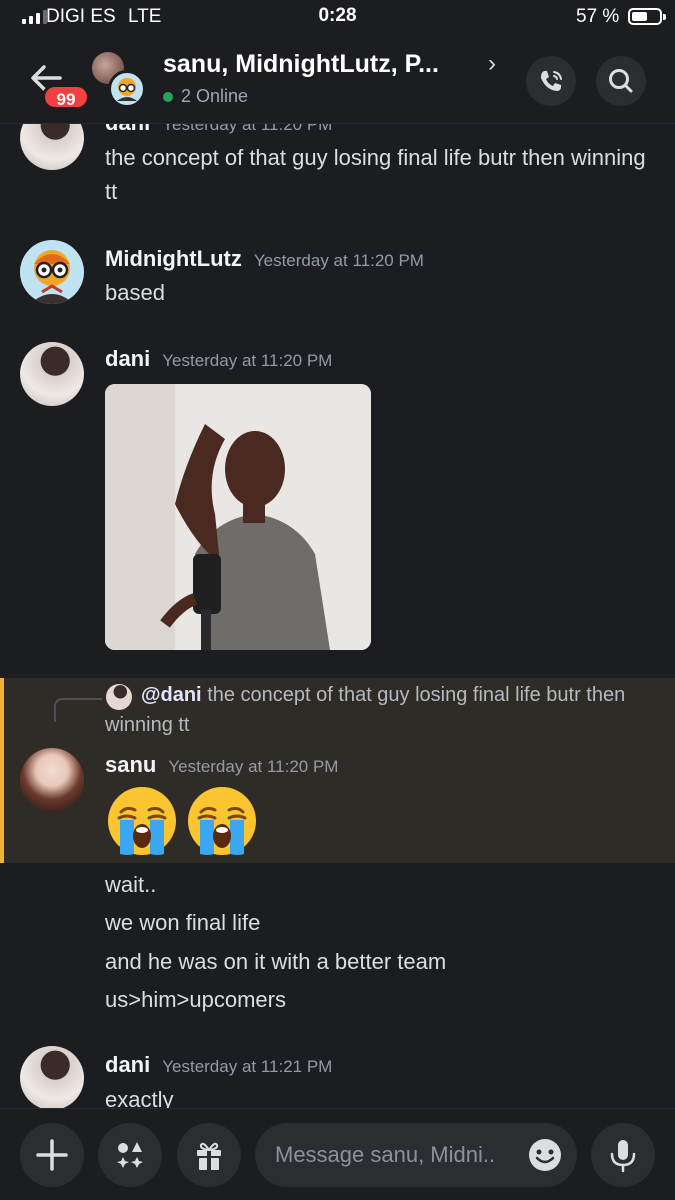 This screenshot has width=675, height=1200. I want to click on message-author: MidnightLutz Yesterday at 11:20 PM, so click(264, 259).